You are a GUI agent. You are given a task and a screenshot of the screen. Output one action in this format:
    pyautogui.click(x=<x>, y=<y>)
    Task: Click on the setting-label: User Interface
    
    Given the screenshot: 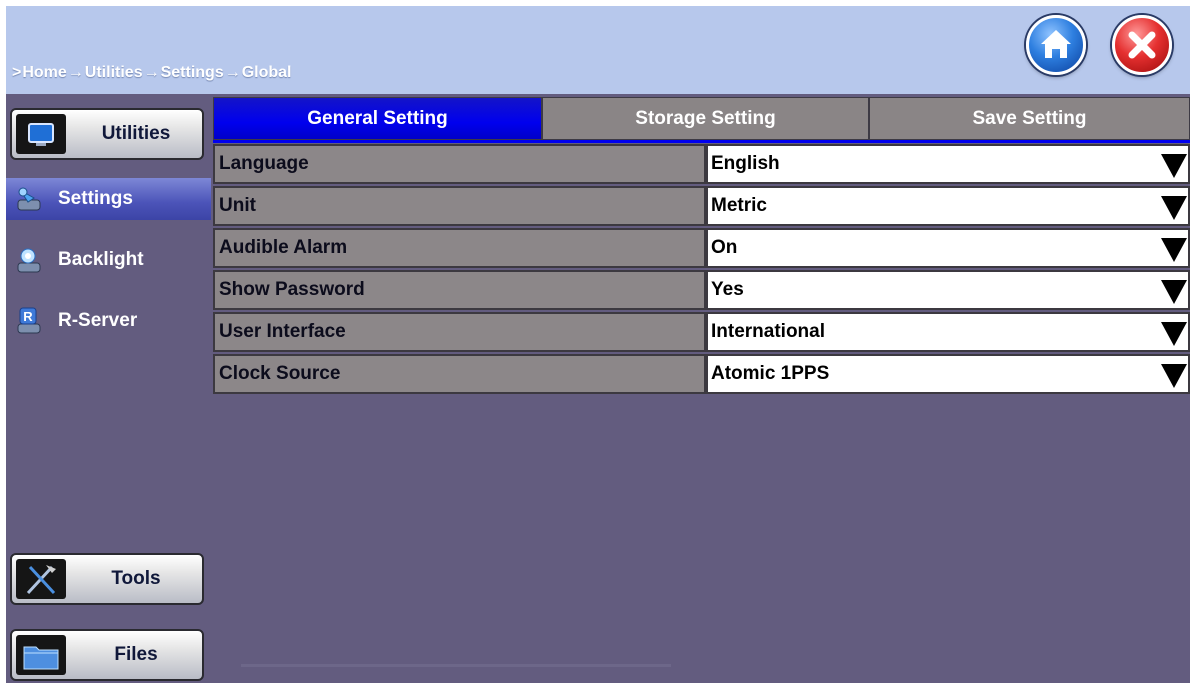 What is the action you would take?
    pyautogui.click(x=459, y=332)
    